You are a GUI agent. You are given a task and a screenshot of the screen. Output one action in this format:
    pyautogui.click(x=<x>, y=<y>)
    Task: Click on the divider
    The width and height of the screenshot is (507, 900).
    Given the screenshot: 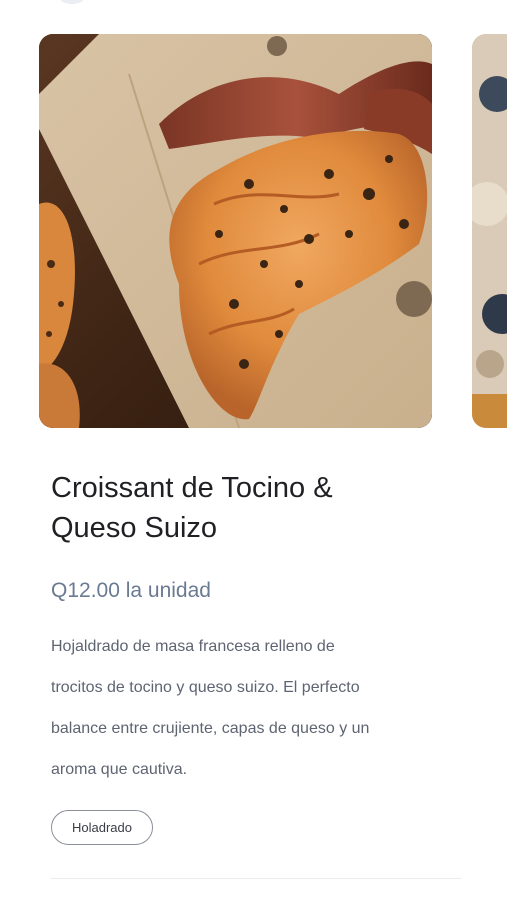 What is the action you would take?
    pyautogui.click(x=256, y=878)
    